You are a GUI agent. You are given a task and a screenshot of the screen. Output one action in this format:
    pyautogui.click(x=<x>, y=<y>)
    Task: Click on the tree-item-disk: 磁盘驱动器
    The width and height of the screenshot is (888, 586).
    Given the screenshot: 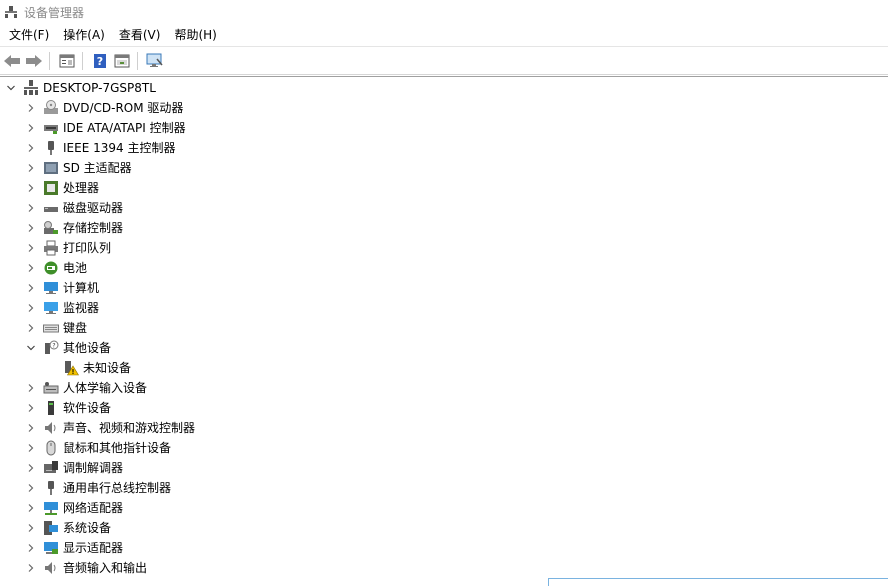 What is the action you would take?
    pyautogui.click(x=73, y=208)
    